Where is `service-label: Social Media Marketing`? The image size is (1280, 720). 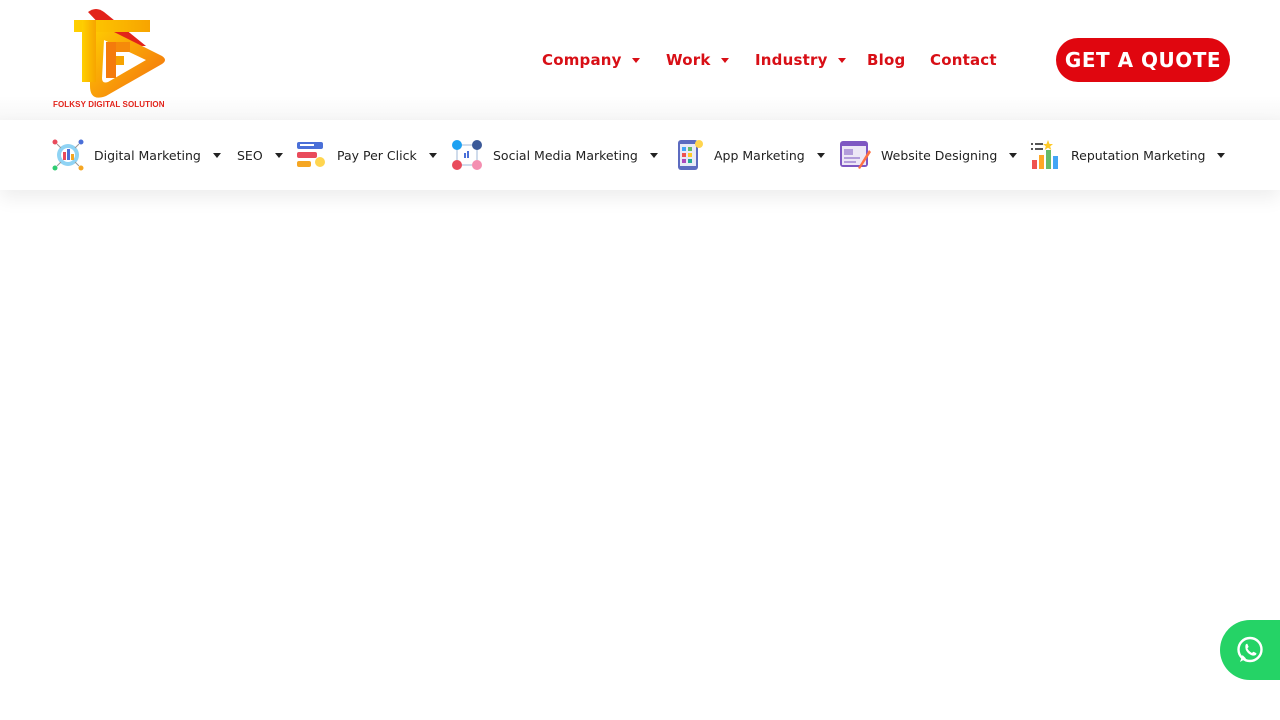 service-label: Social Media Marketing is located at coordinates (565, 155).